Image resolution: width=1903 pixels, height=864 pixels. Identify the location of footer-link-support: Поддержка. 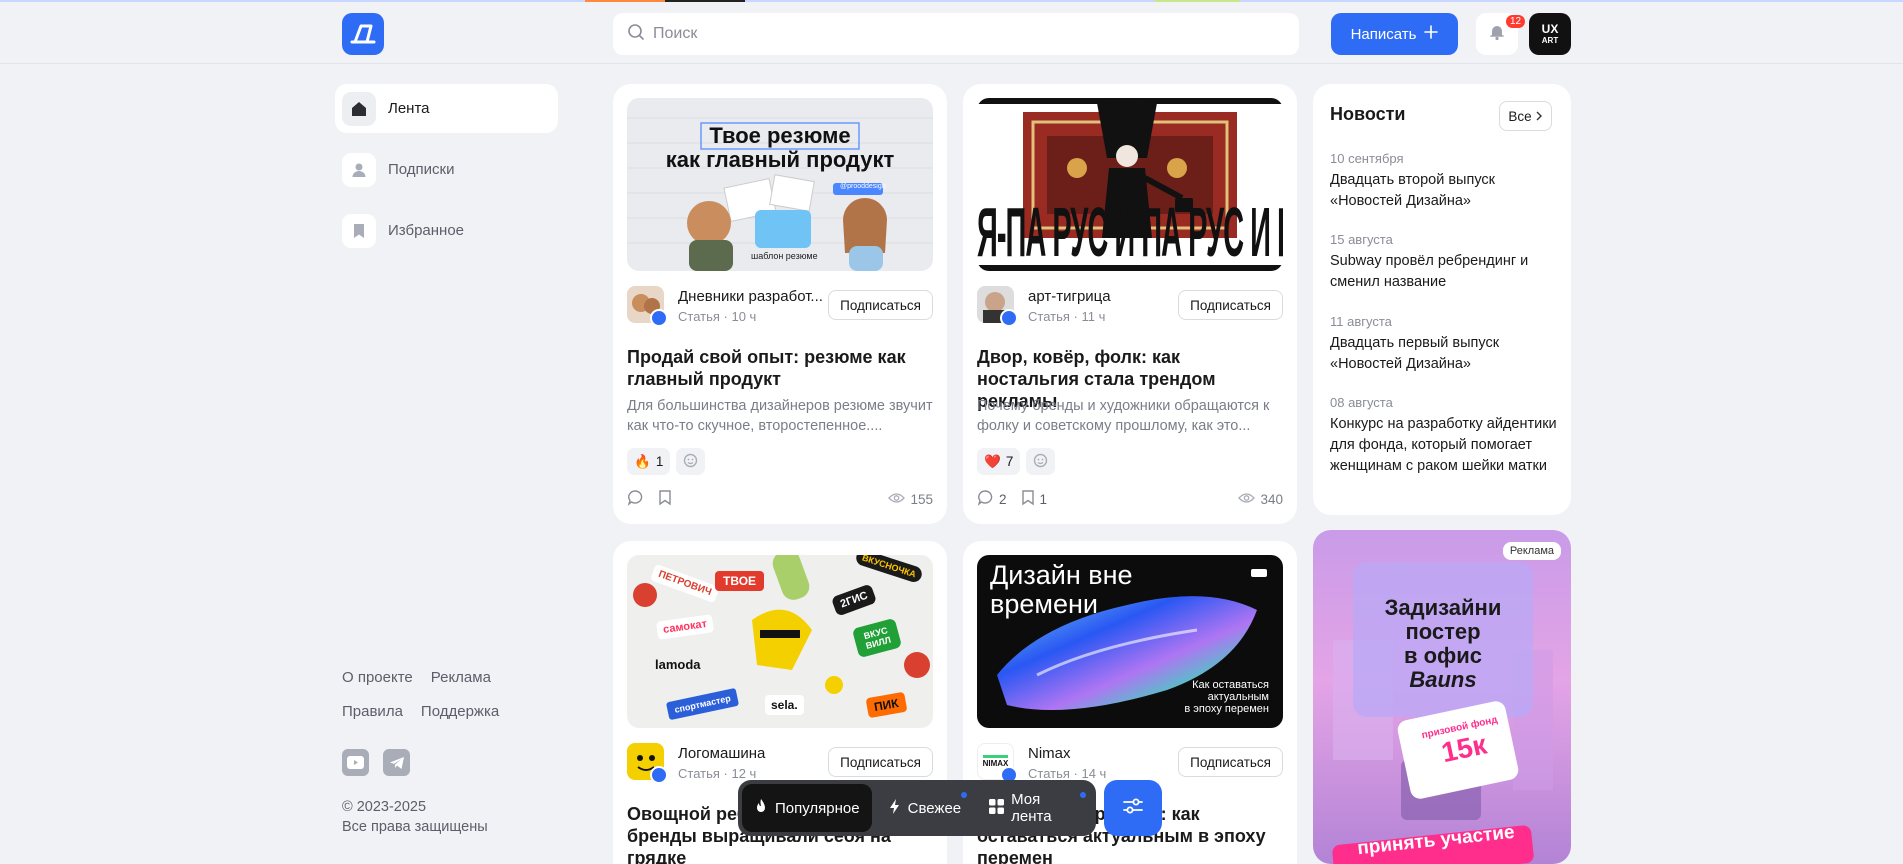
(460, 711).